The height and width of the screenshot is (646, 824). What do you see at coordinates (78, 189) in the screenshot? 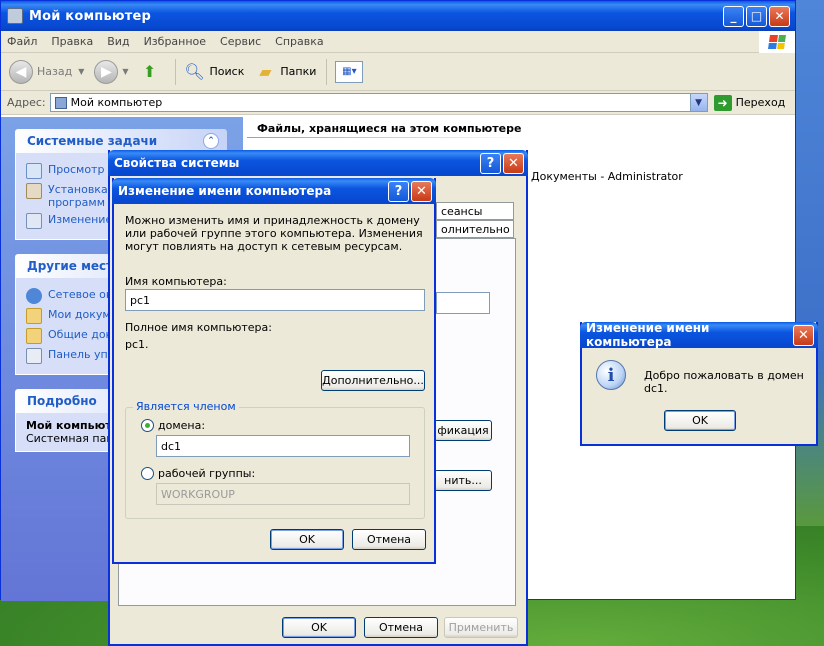
I see `task-label-line1: Установка` at bounding box center [78, 189].